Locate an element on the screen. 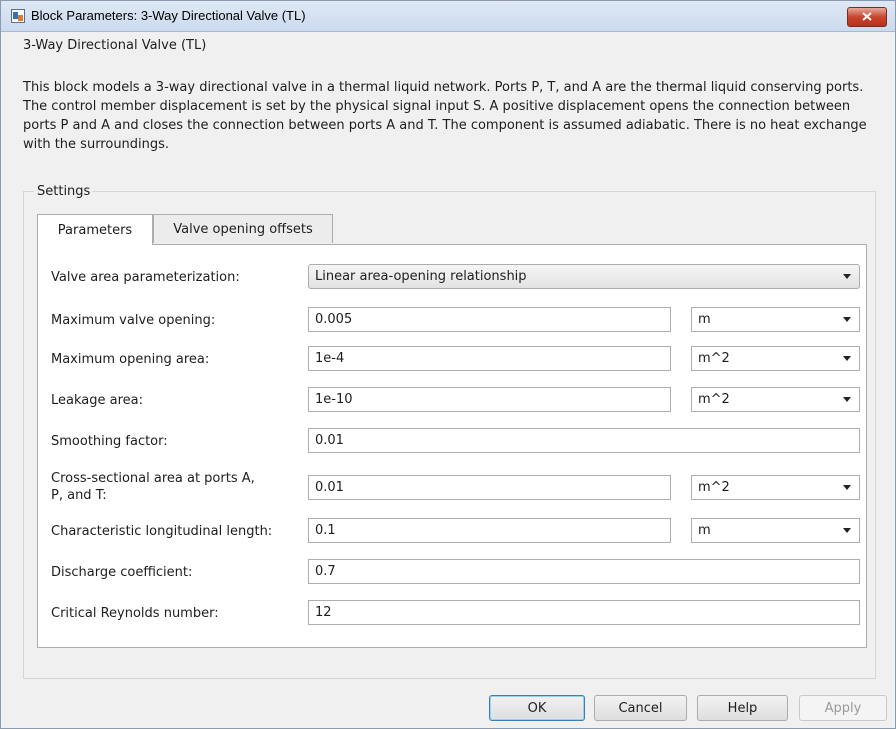  settings-legend: Settings is located at coordinates (64, 191).